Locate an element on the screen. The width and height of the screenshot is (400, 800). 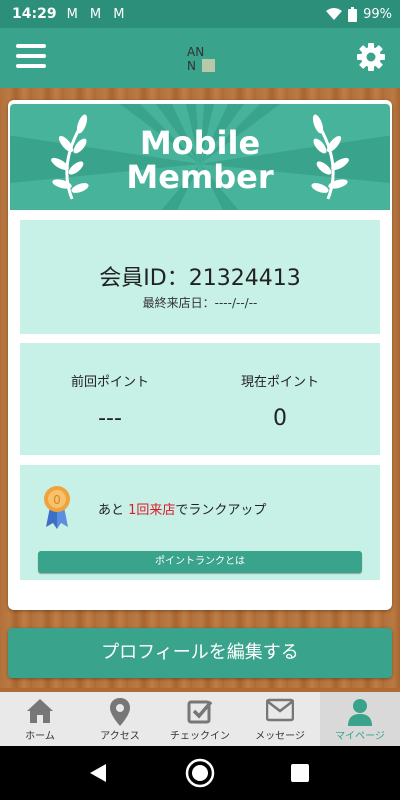
tab-home-label: ホーム is located at coordinates (40, 736).